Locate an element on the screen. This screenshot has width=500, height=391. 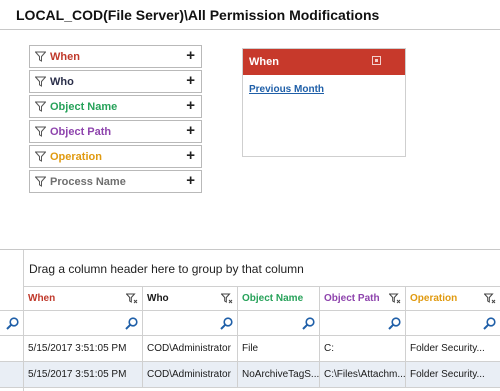
column-header-label: Object Name is located at coordinates (273, 298).